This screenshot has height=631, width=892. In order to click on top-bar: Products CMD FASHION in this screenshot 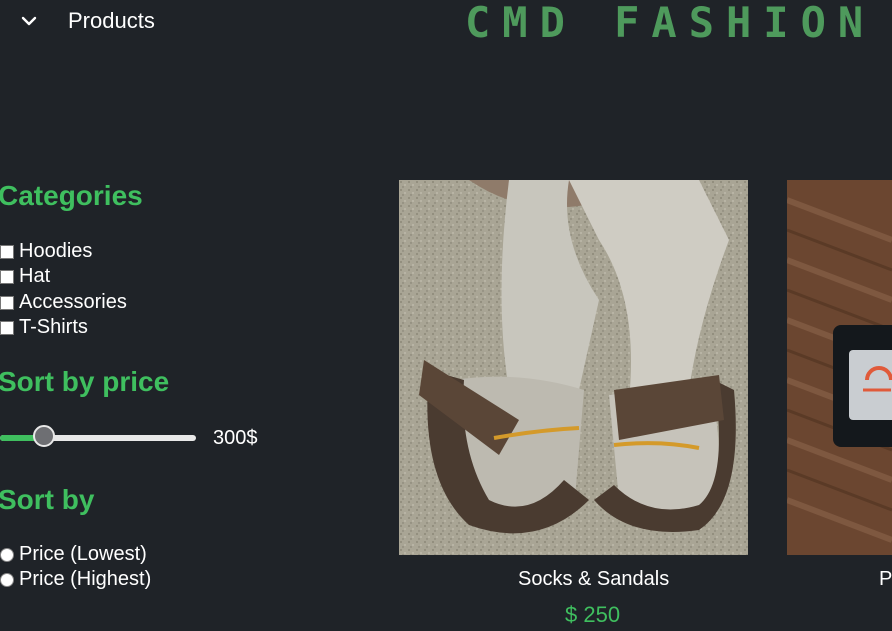, I will do `click(446, 23)`.